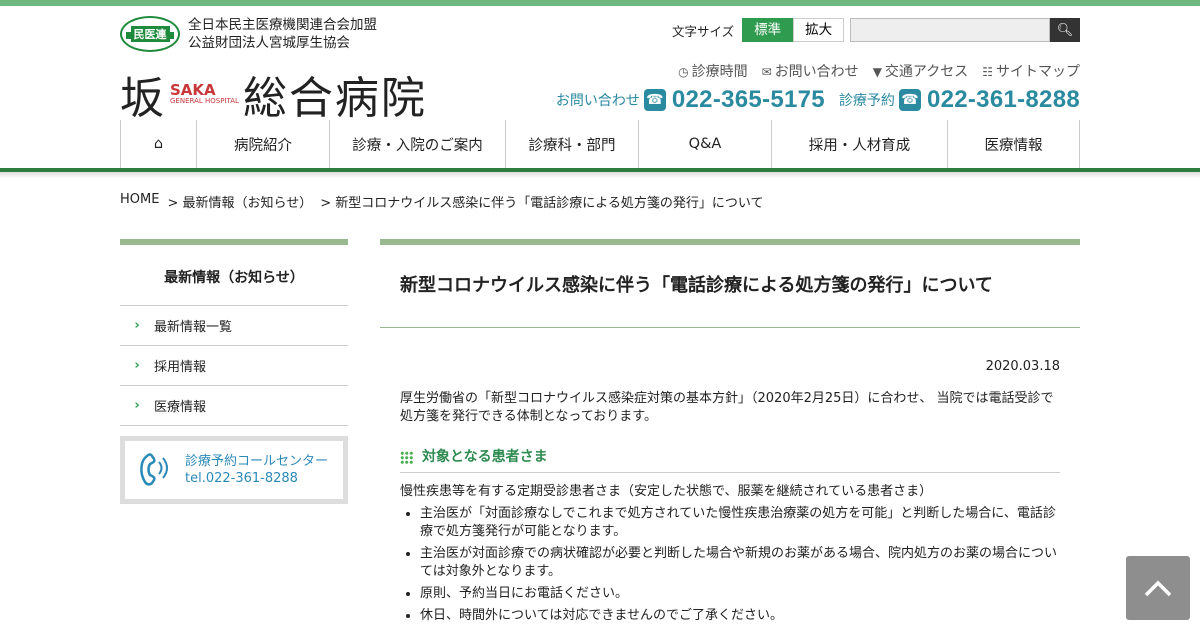 The width and height of the screenshot is (1200, 630). Describe the element at coordinates (1031, 71) in the screenshot. I see `util-link-sitemap: ☷ サイトマップ` at that location.